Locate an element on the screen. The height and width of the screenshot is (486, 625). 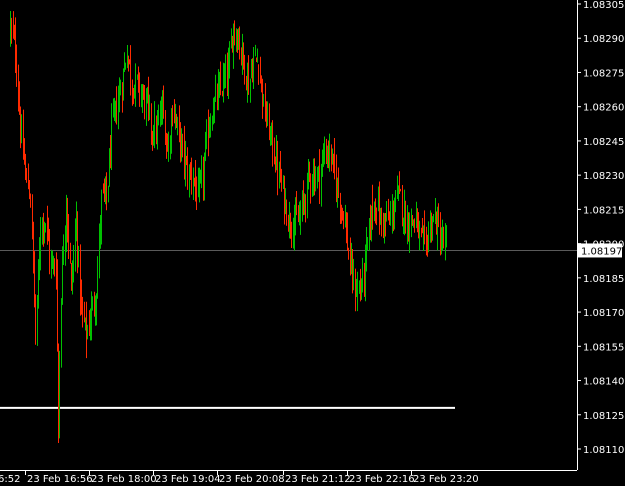
price-tick-label: 1.08290 is located at coordinates (603, 39).